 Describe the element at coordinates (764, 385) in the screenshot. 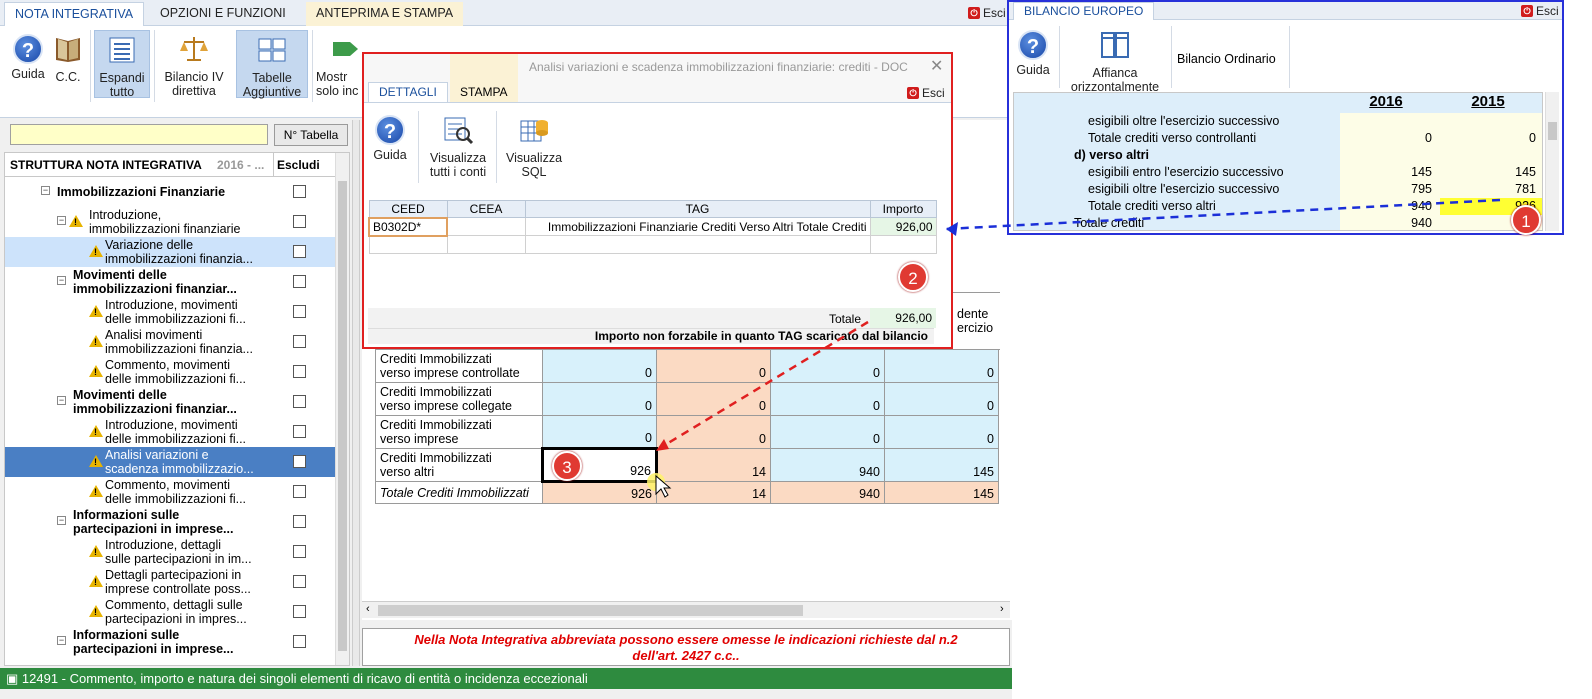

I see `red-dashed-arrow` at that location.